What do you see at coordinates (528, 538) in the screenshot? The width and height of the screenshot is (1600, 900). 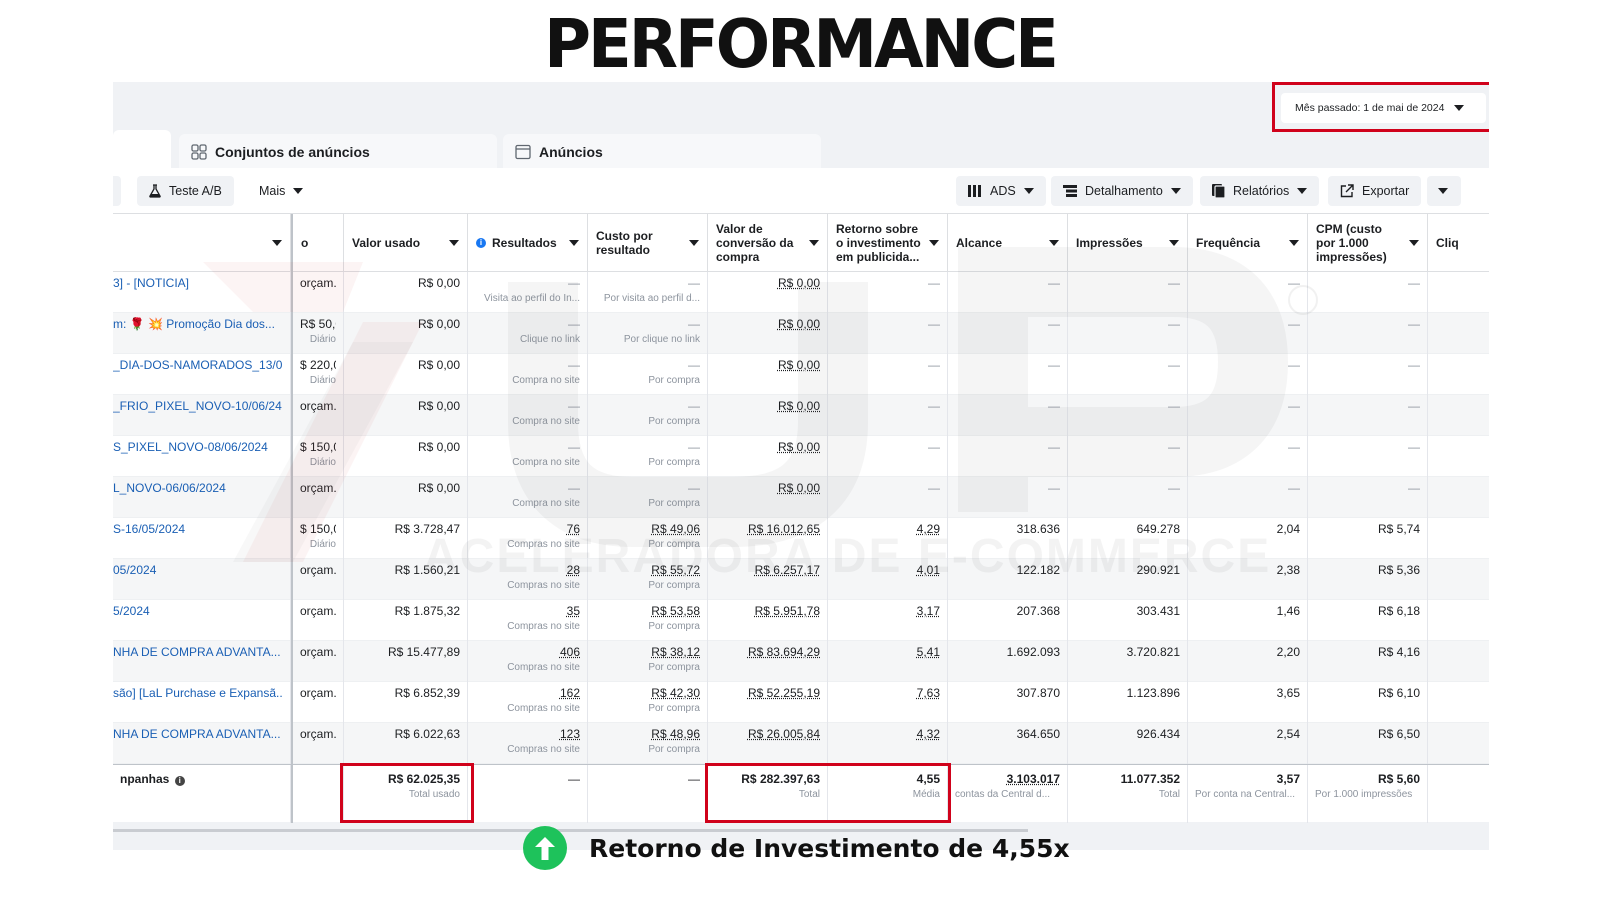 I see `cell-results: 76 Compras no site` at bounding box center [528, 538].